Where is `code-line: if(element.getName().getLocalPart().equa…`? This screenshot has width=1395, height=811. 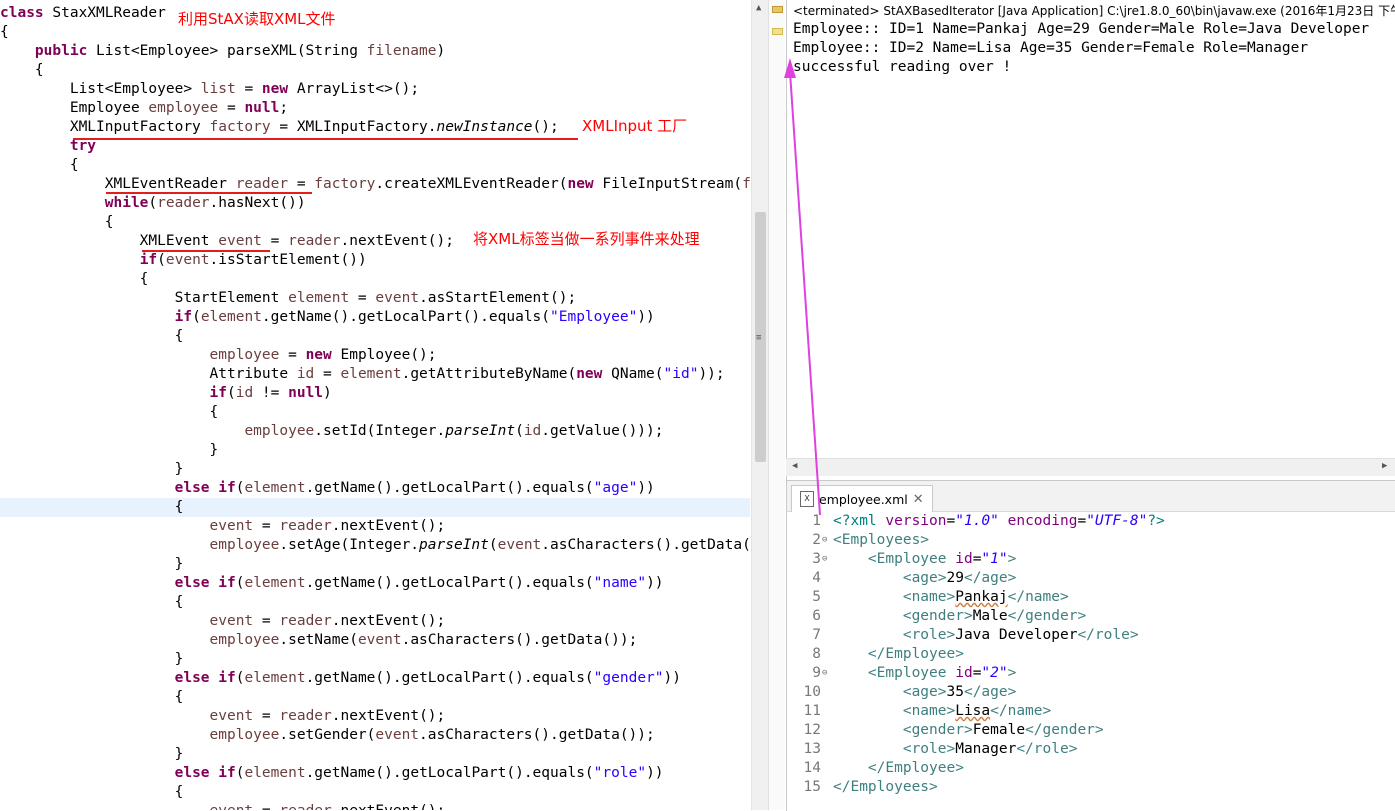 code-line: if(element.getName().getLocalPart().equa… is located at coordinates (327, 317).